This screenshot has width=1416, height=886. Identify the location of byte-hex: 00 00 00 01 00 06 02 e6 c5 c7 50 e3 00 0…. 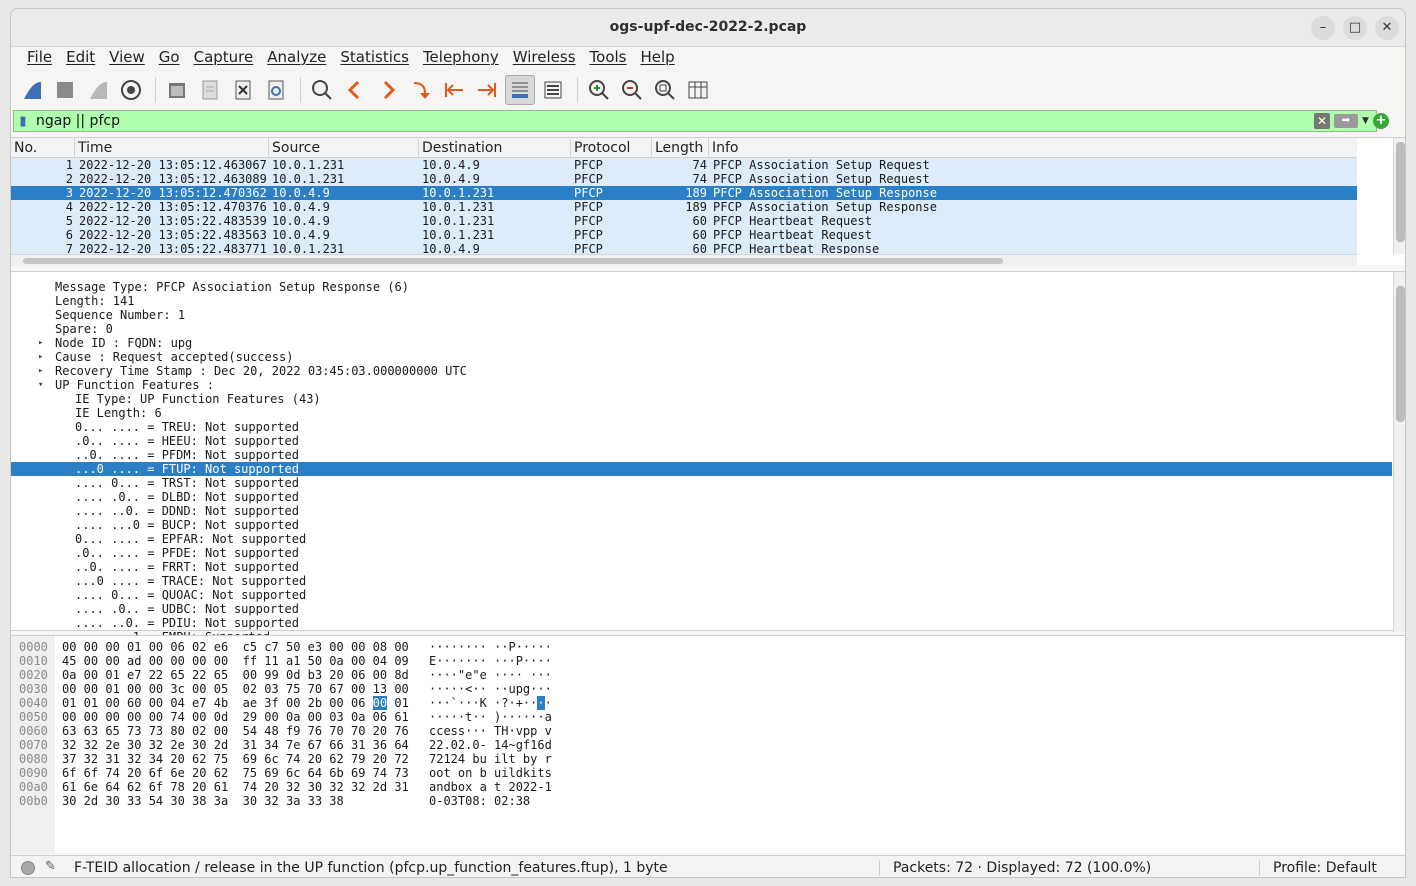
(235, 647).